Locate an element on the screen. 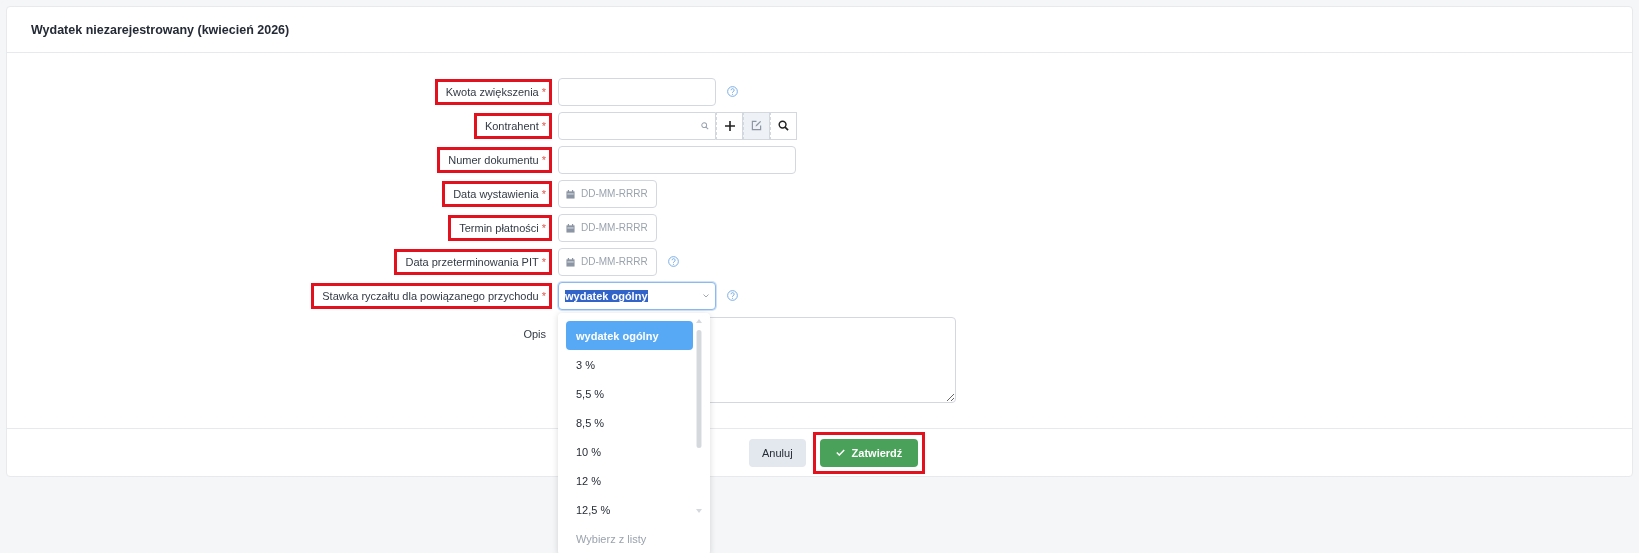 The width and height of the screenshot is (1639, 553). dropdown-option: 12 % is located at coordinates (629, 480).